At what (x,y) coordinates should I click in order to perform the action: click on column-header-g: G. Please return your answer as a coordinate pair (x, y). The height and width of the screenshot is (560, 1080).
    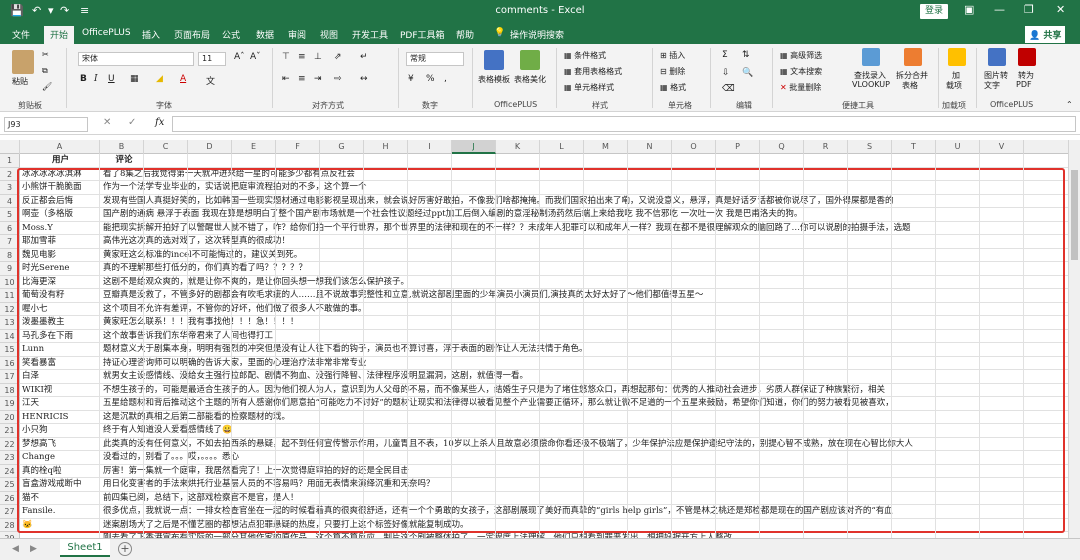
    Looking at the image, I should click on (342, 147).